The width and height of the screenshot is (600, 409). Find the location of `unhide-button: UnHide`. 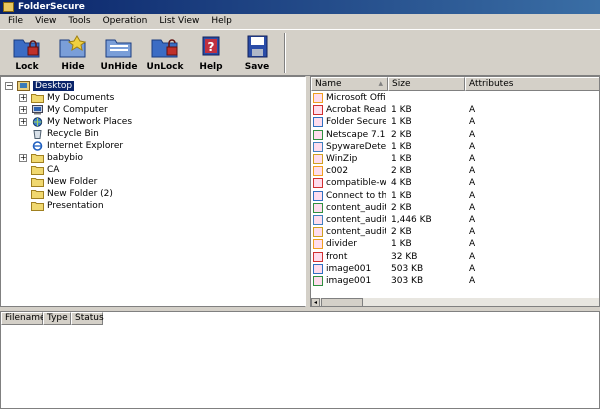

unhide-button: UnHide is located at coordinates (119, 52).